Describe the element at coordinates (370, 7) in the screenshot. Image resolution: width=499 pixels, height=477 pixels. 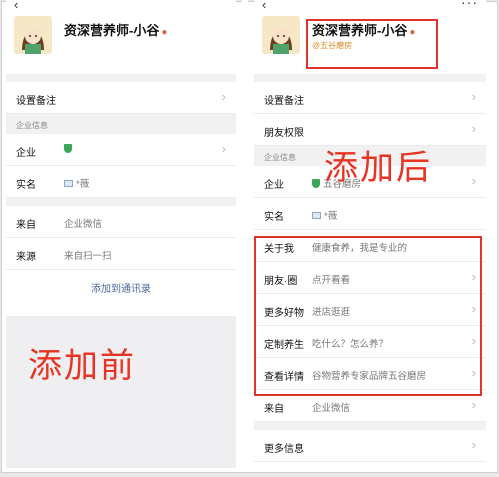
I see `top-bar: ‹ ···` at that location.